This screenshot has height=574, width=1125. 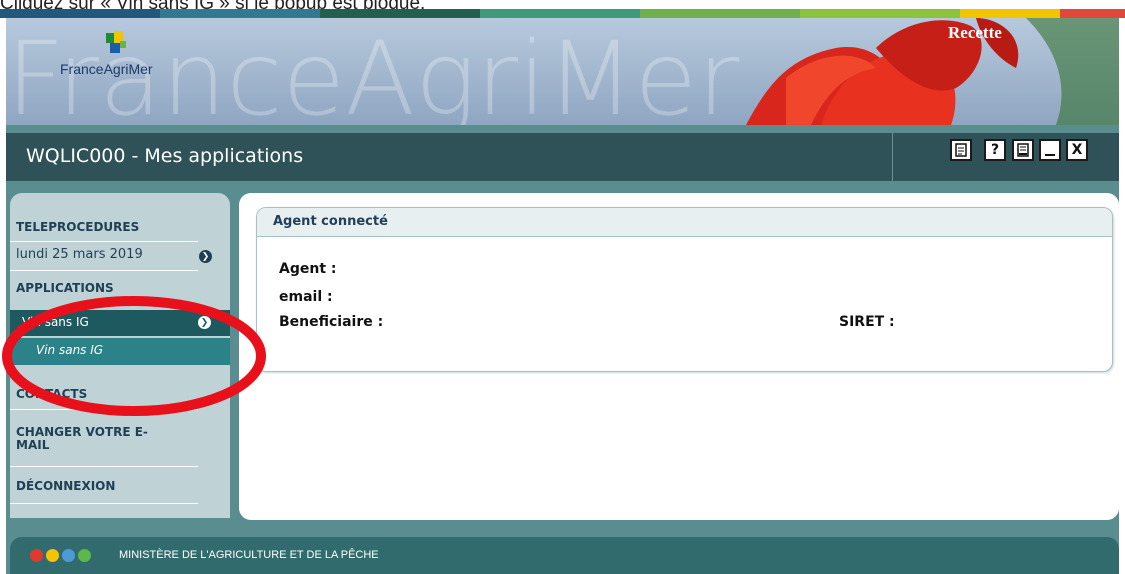 What do you see at coordinates (975, 32) in the screenshot?
I see `environment-label: Recette` at bounding box center [975, 32].